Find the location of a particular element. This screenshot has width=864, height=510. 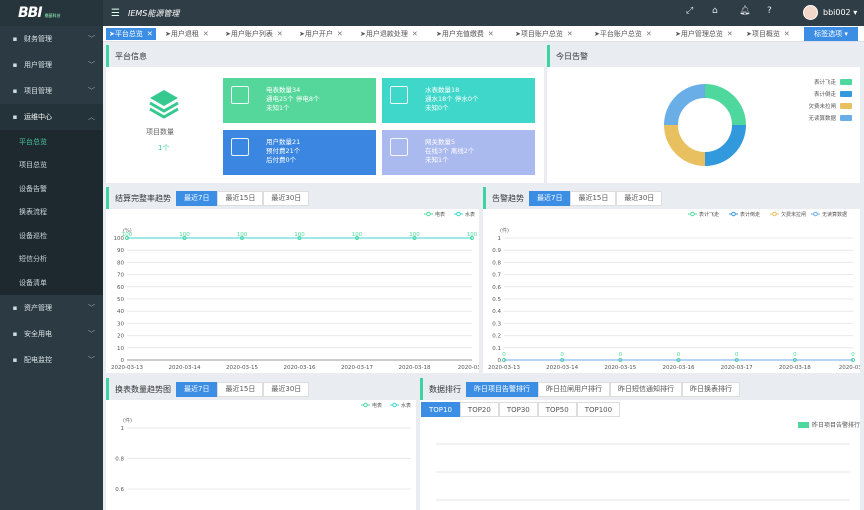

ranking-tab: 昨日拉闸用户排行 is located at coordinates (574, 389).